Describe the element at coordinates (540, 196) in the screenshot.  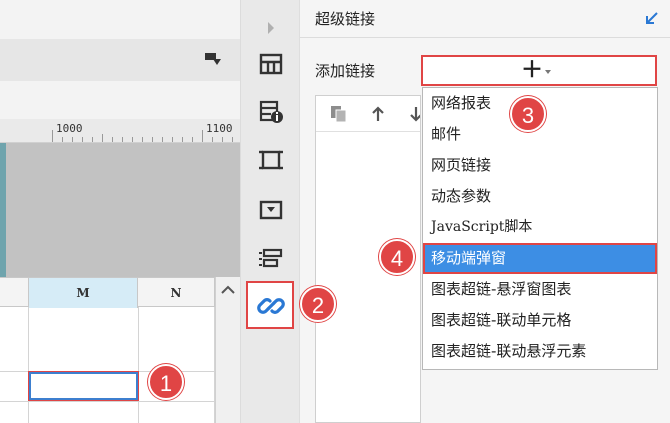
I see `menu-item-dynamic-params: 动态参数` at that location.